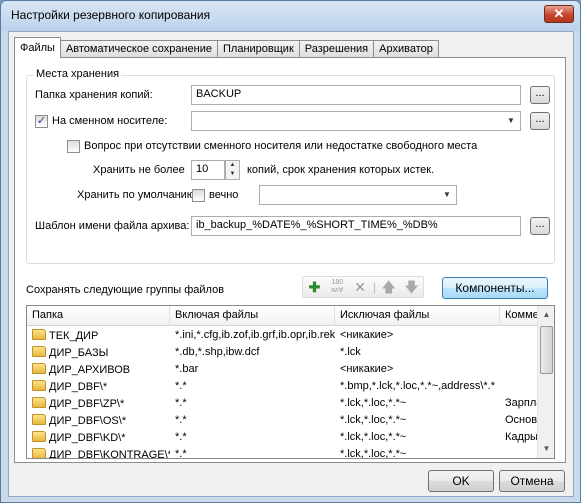 This screenshot has height=503, width=581. What do you see at coordinates (519, 316) in the screenshot?
I see `column-header-comment: Комме` at bounding box center [519, 316].